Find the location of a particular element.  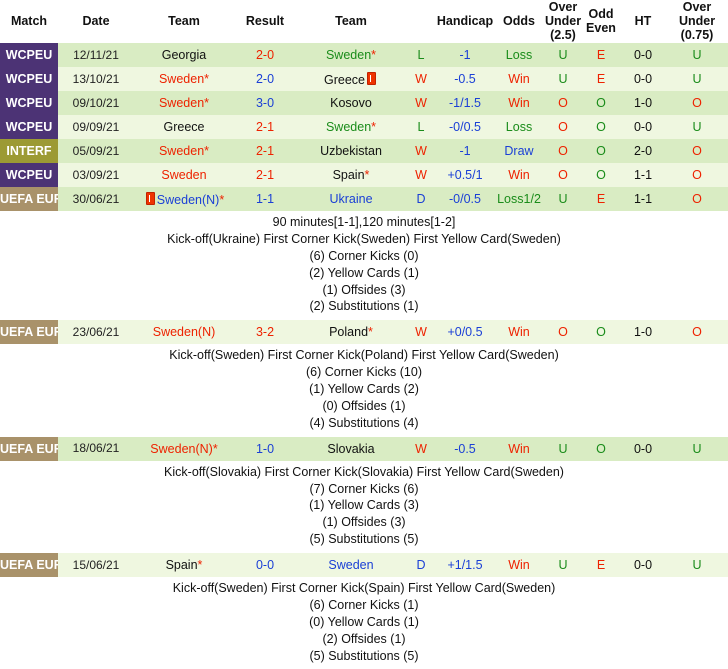

away-team-star: * is located at coordinates (373, 127).